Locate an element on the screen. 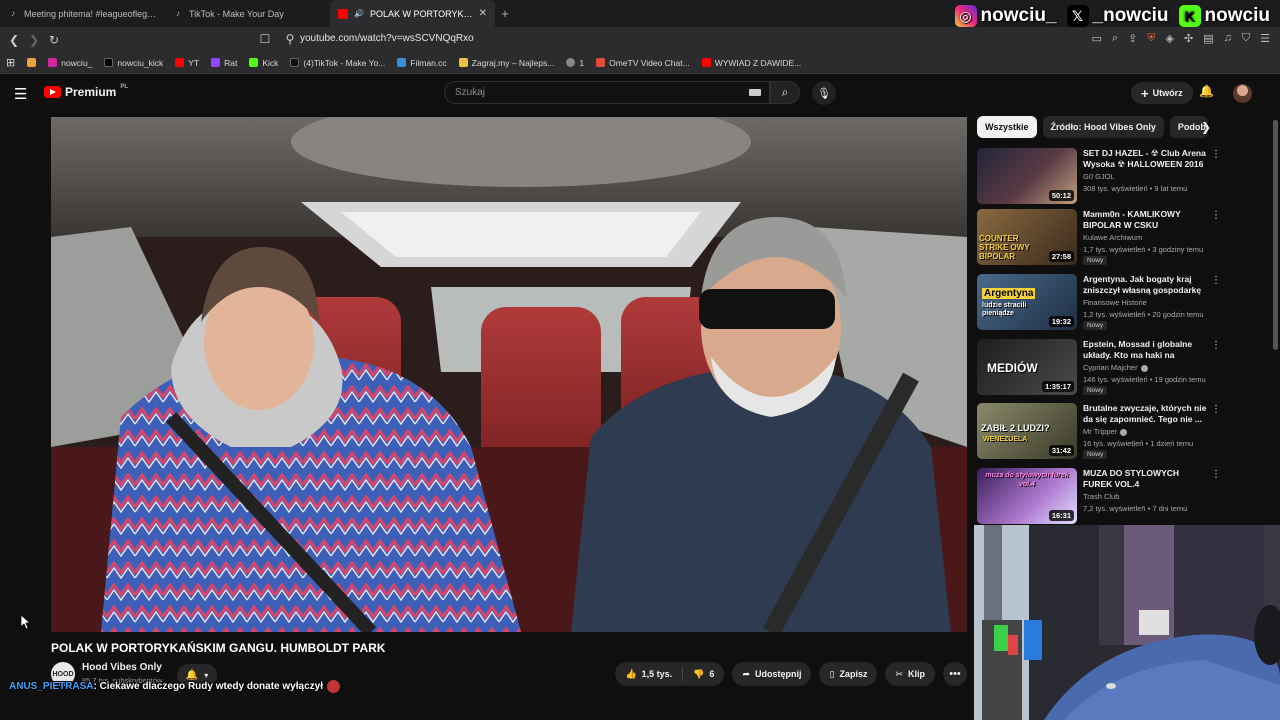  page-scrollbar is located at coordinates (1275, 235).